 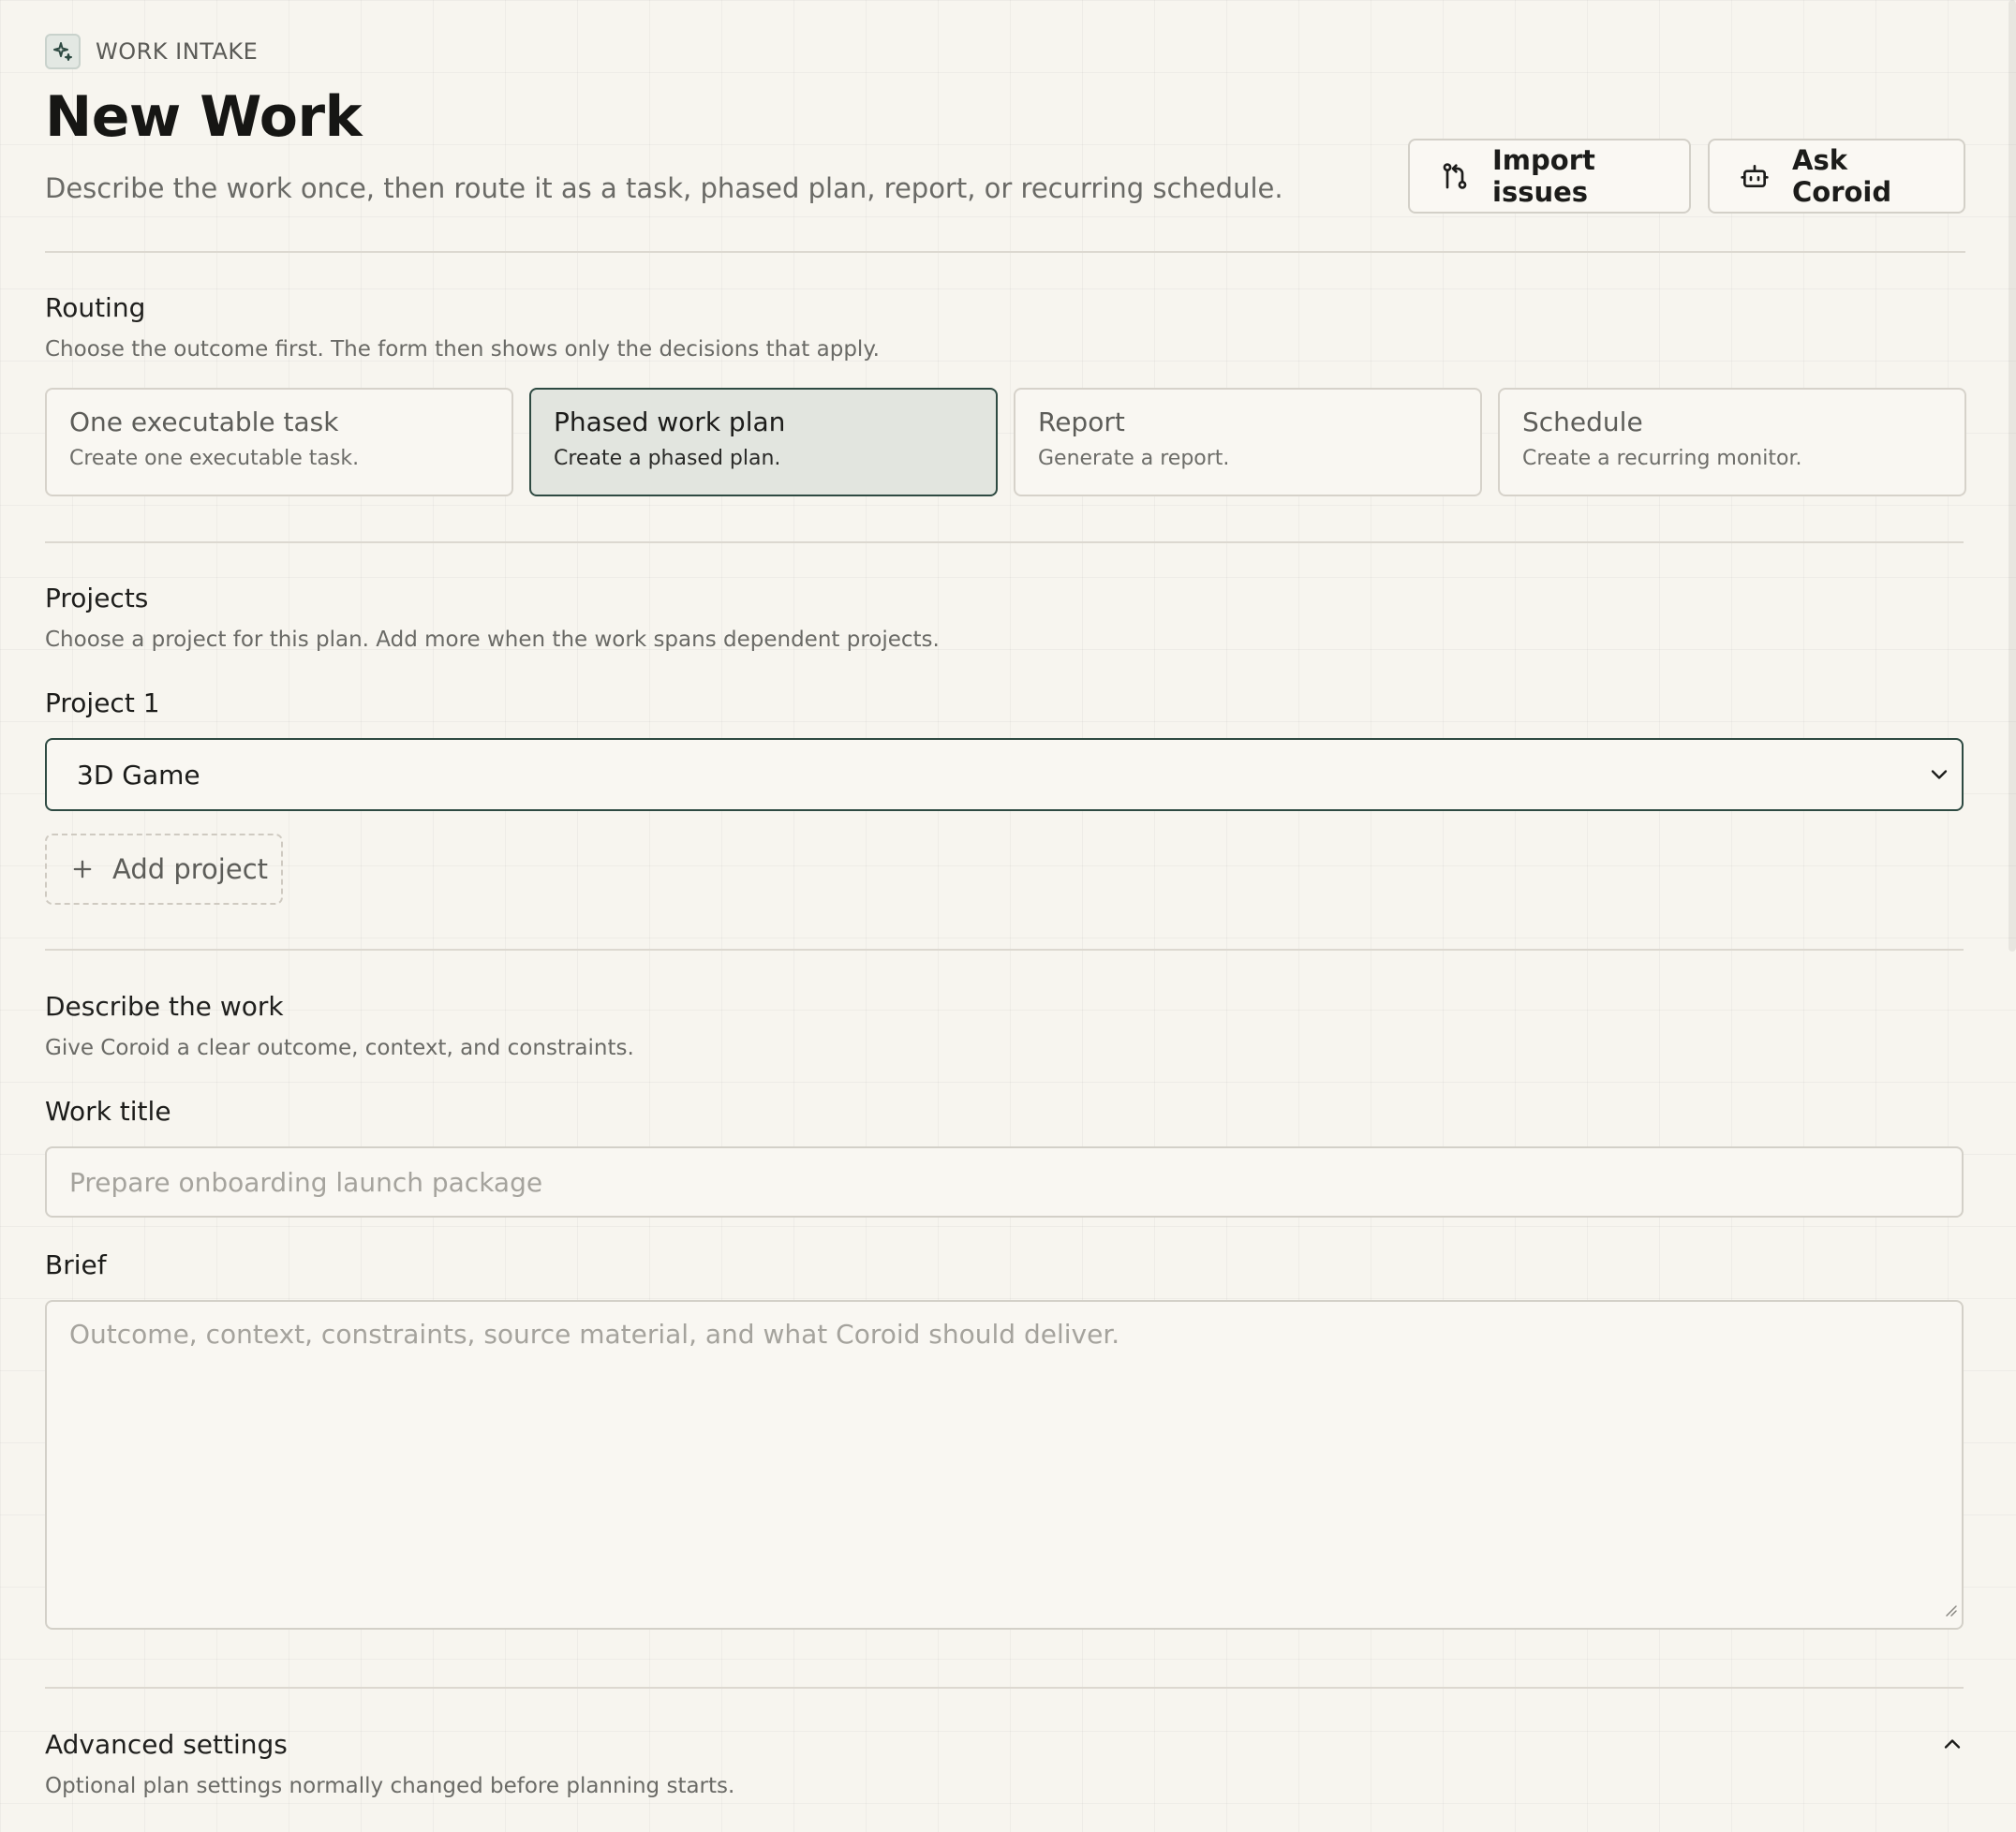 What do you see at coordinates (1004, 774) in the screenshot?
I see `project-1-select: 3D Game` at bounding box center [1004, 774].